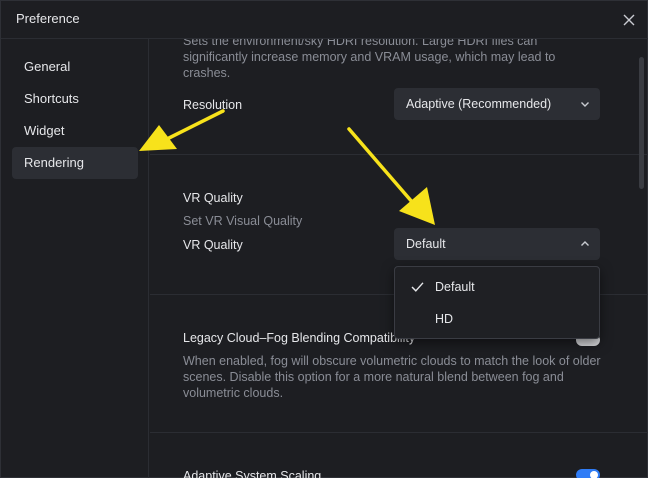 The height and width of the screenshot is (478, 648). What do you see at coordinates (497, 287) in the screenshot?
I see `dropdown-option-default: Default` at bounding box center [497, 287].